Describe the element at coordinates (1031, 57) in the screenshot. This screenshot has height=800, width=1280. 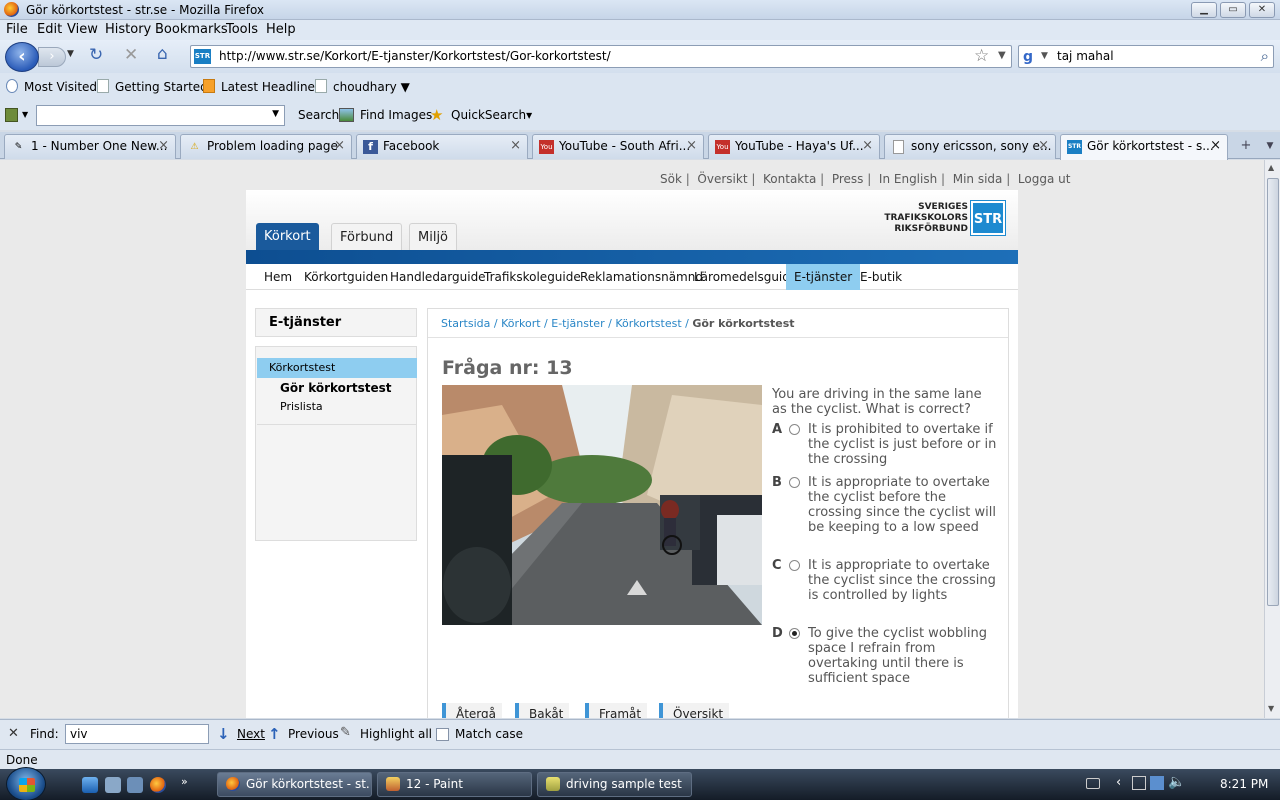
I see `google-engine-icon: g` at that location.